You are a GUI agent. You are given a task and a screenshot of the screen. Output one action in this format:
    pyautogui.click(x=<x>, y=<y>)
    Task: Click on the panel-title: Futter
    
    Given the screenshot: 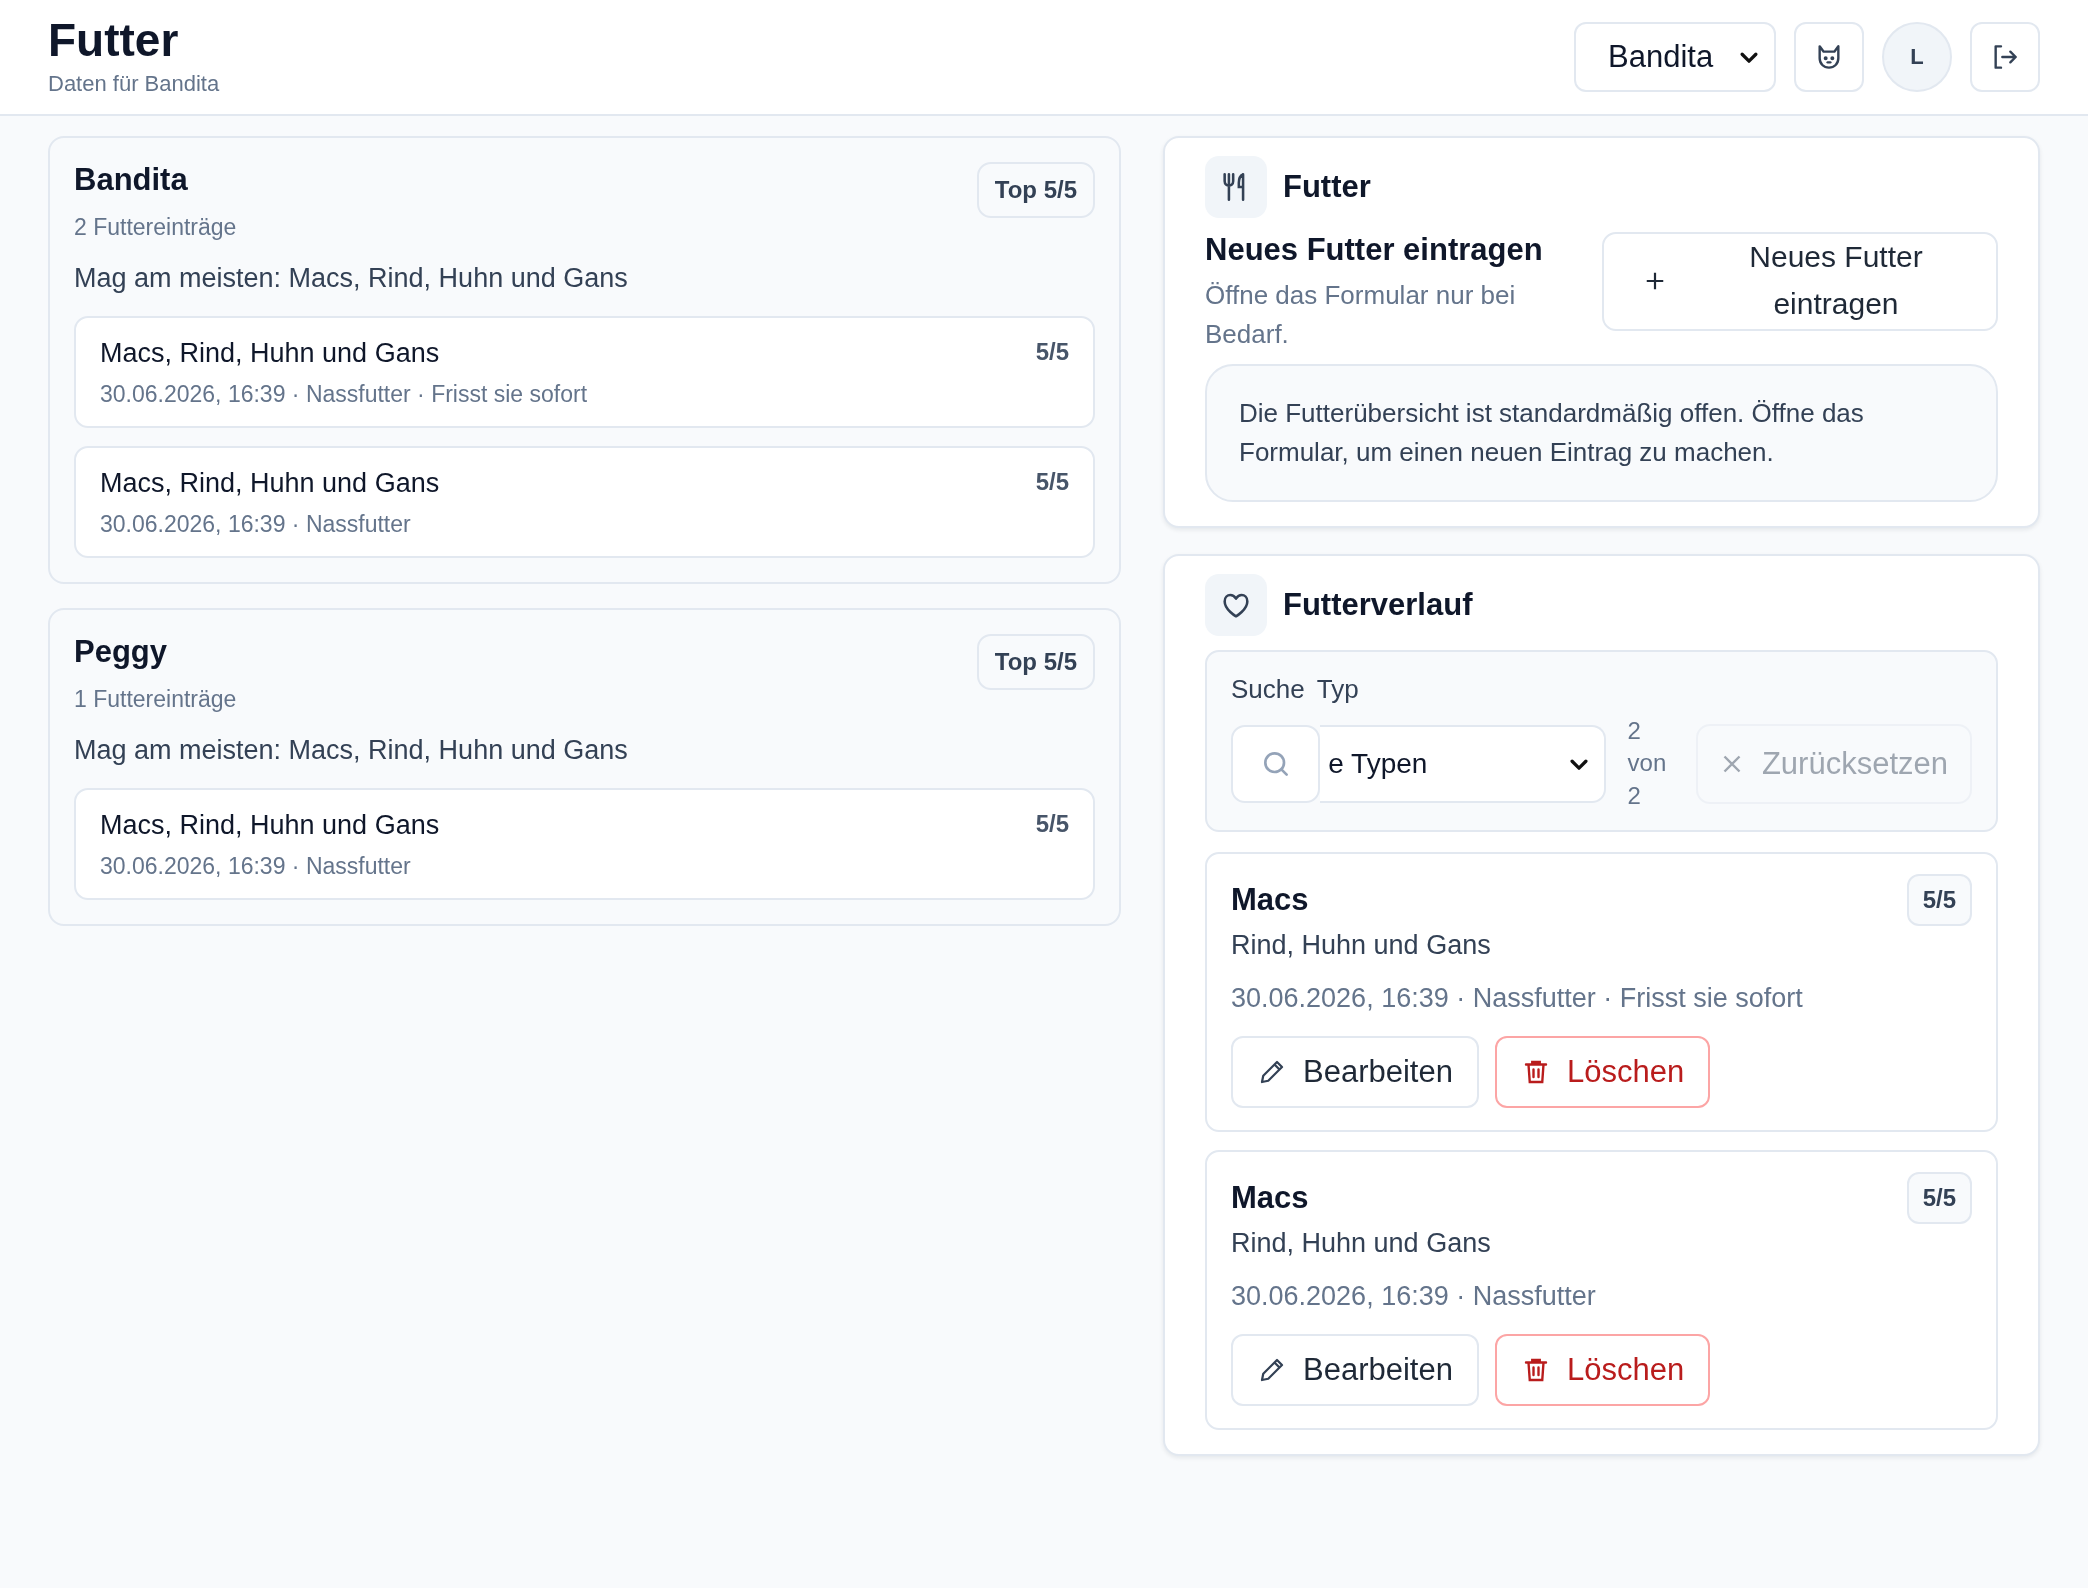 What is the action you would take?
    pyautogui.click(x=1327, y=187)
    